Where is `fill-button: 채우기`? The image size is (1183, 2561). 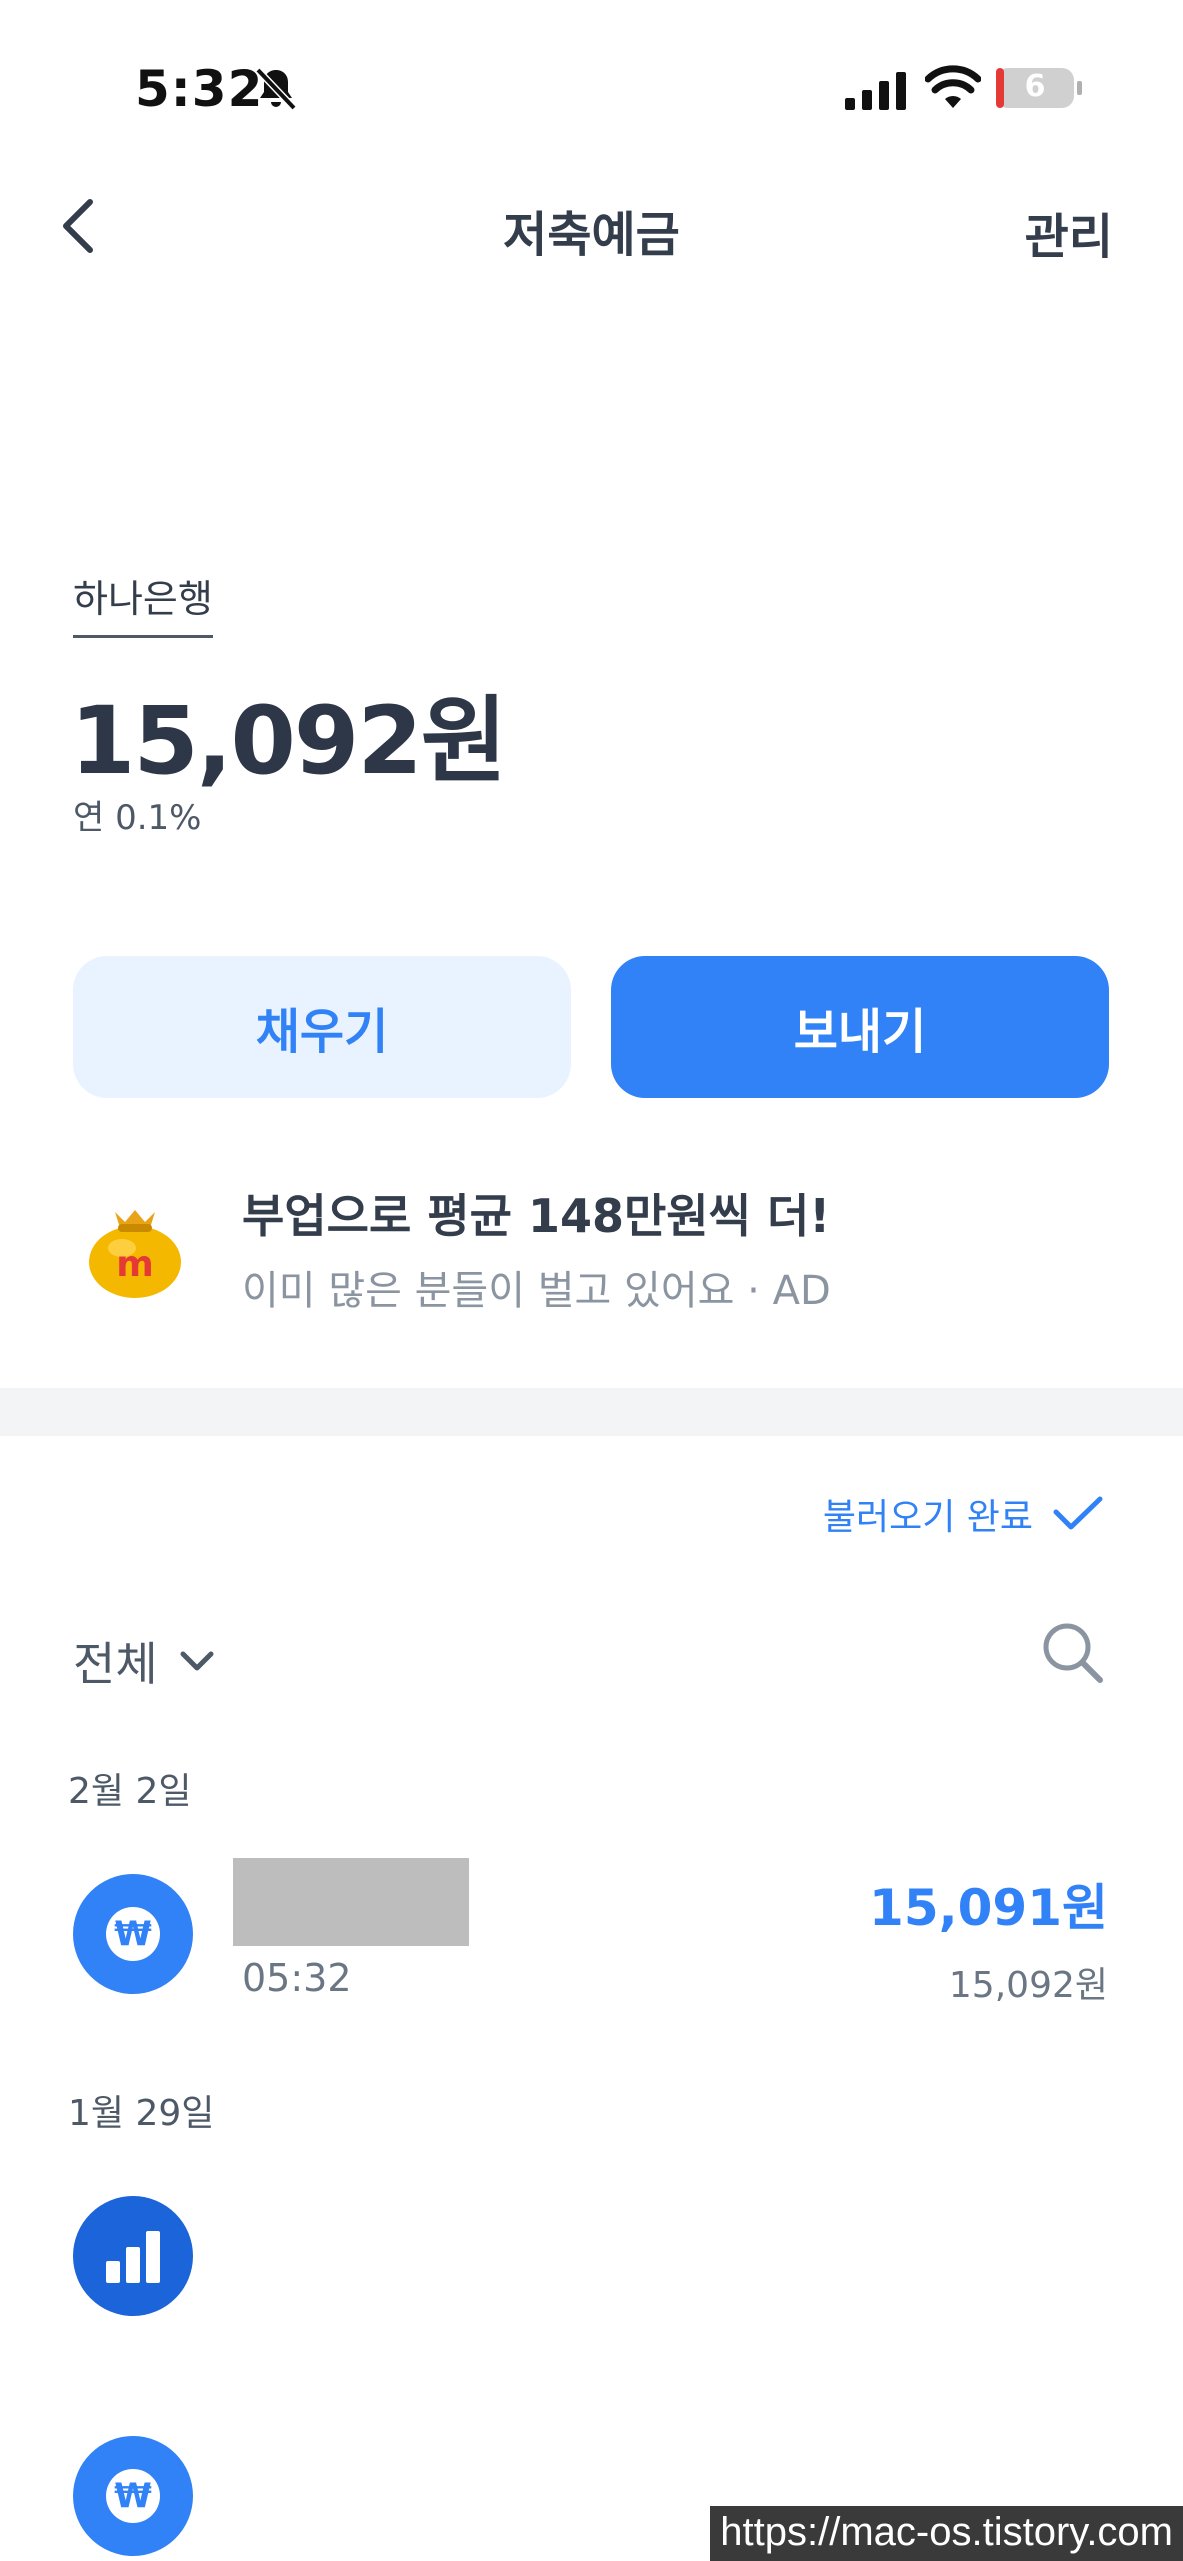
fill-button: 채우기 is located at coordinates (322, 1027).